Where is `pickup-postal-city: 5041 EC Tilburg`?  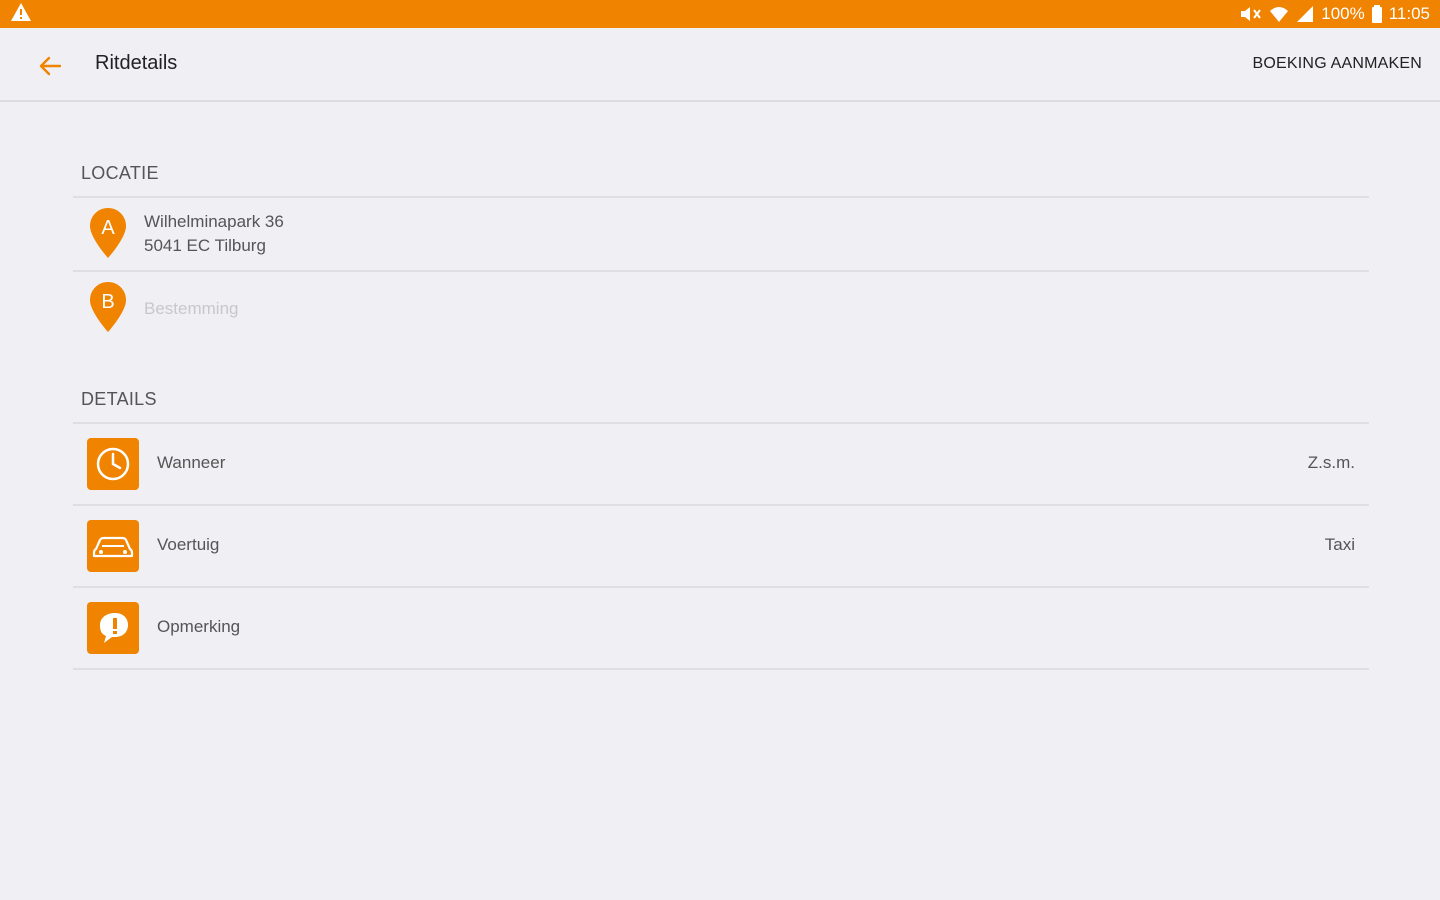 pickup-postal-city: 5041 EC Tilburg is located at coordinates (205, 245).